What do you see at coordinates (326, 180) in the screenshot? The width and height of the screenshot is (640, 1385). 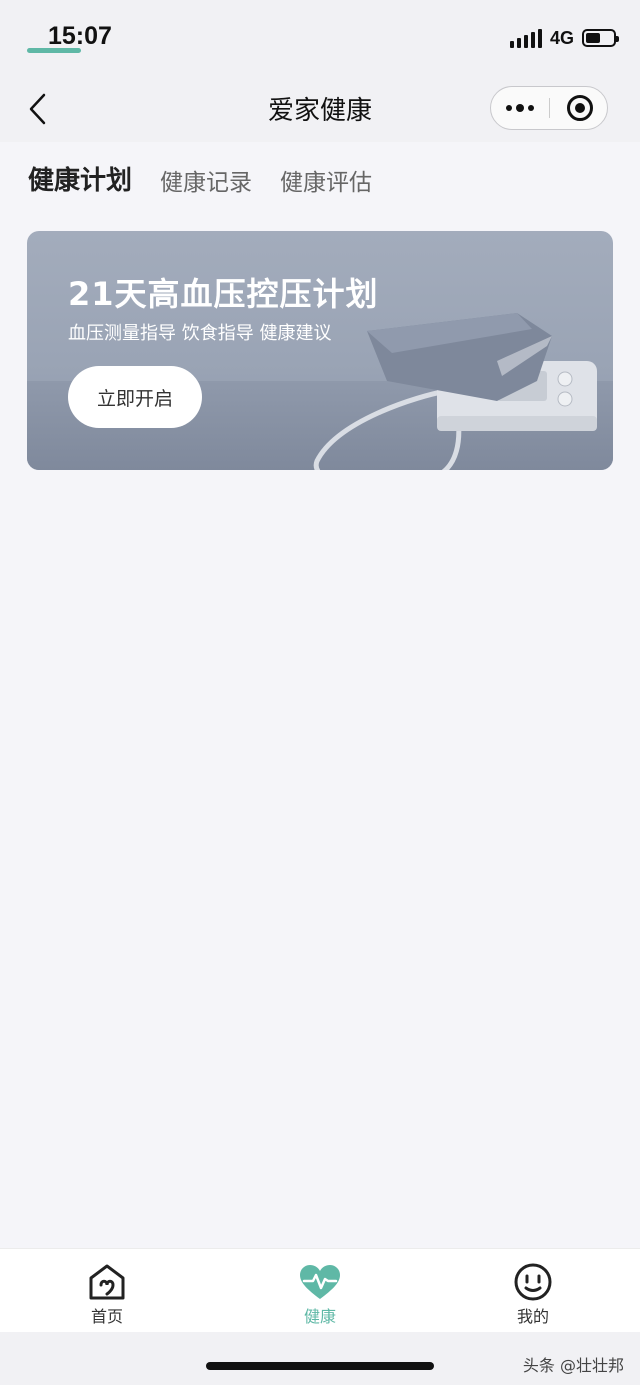 I see `tab-health-assessment: 健康评估` at bounding box center [326, 180].